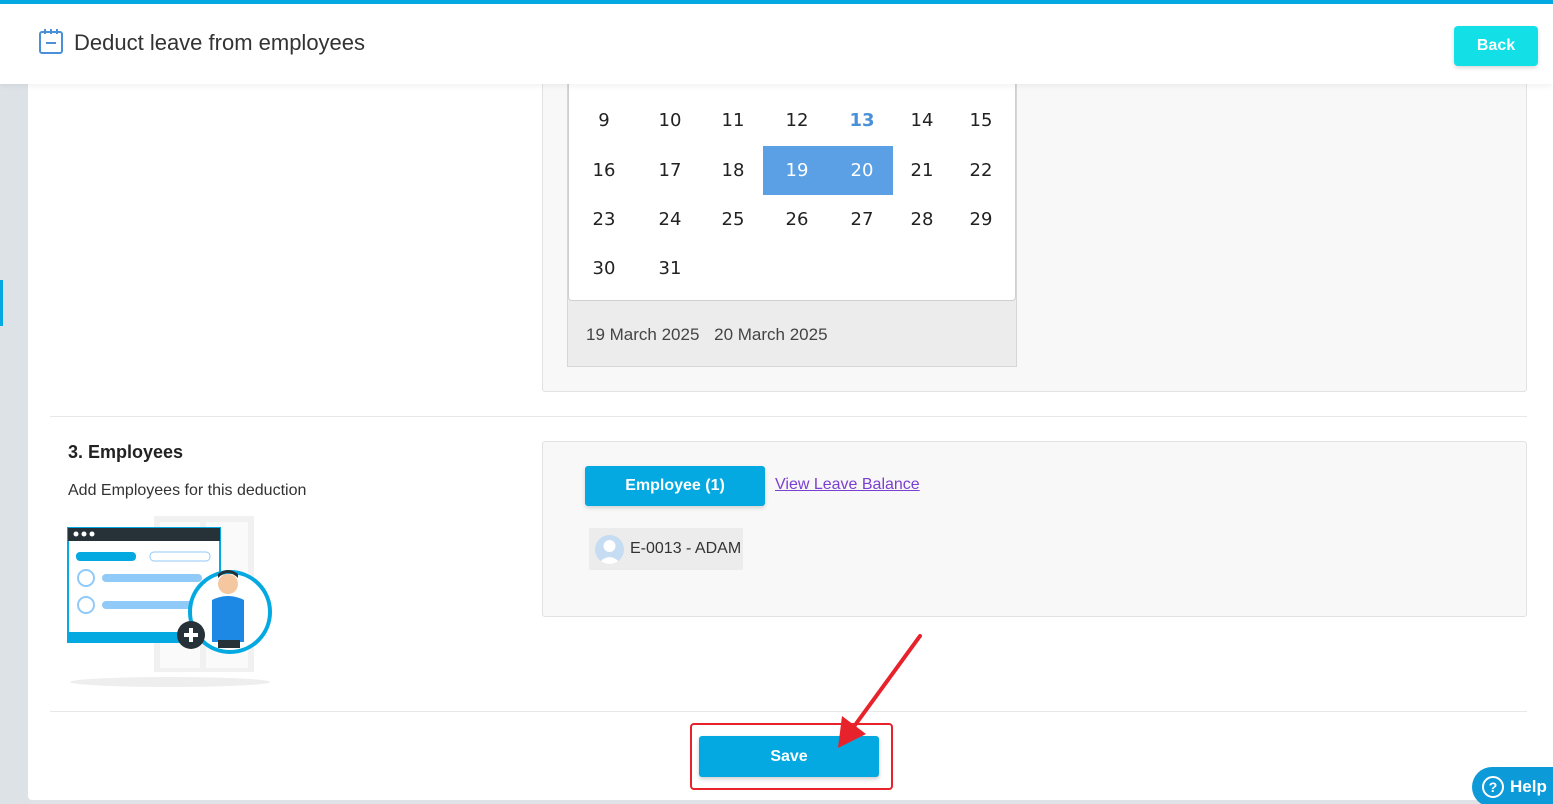  Describe the element at coordinates (797, 170) in the screenshot. I see `calendar-day: 19` at that location.